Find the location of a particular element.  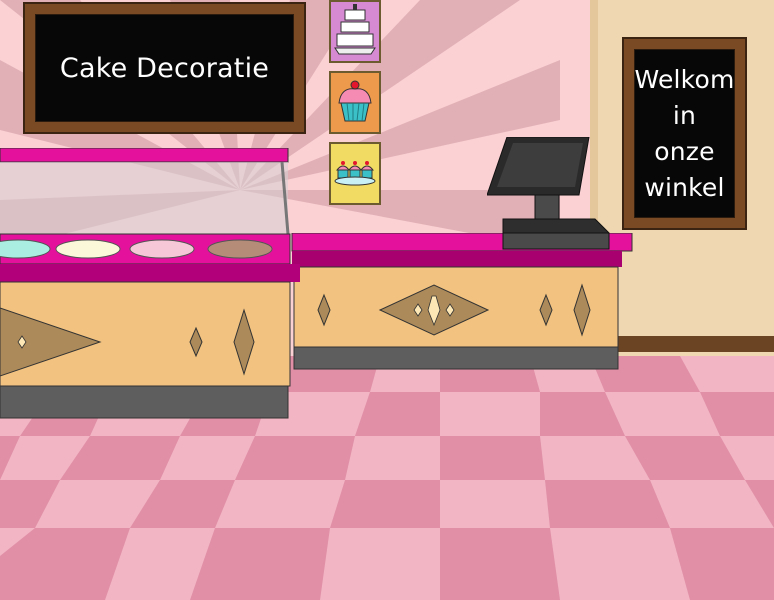

wedding-cake-icon is located at coordinates (355, 29).